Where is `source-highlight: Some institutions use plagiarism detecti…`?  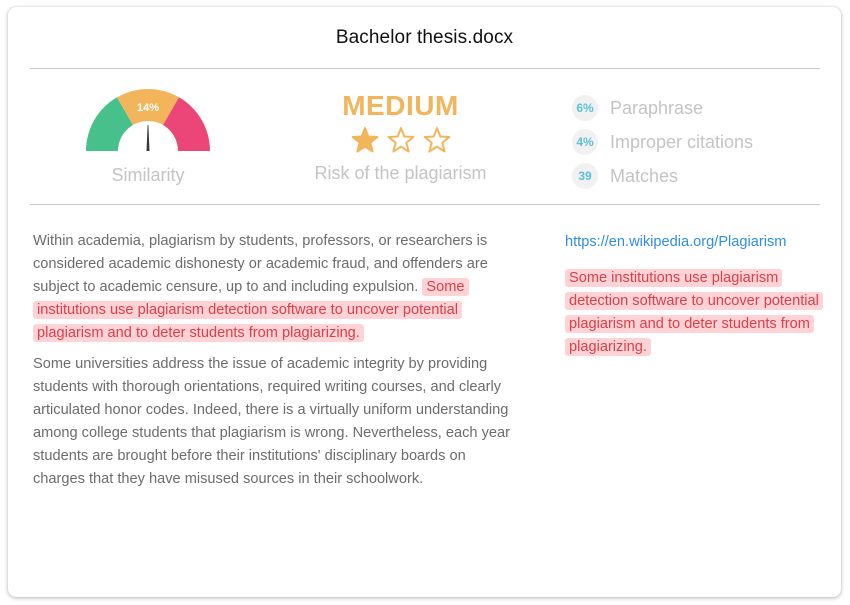
source-highlight: Some institutions use plagiarism detecti… is located at coordinates (694, 312).